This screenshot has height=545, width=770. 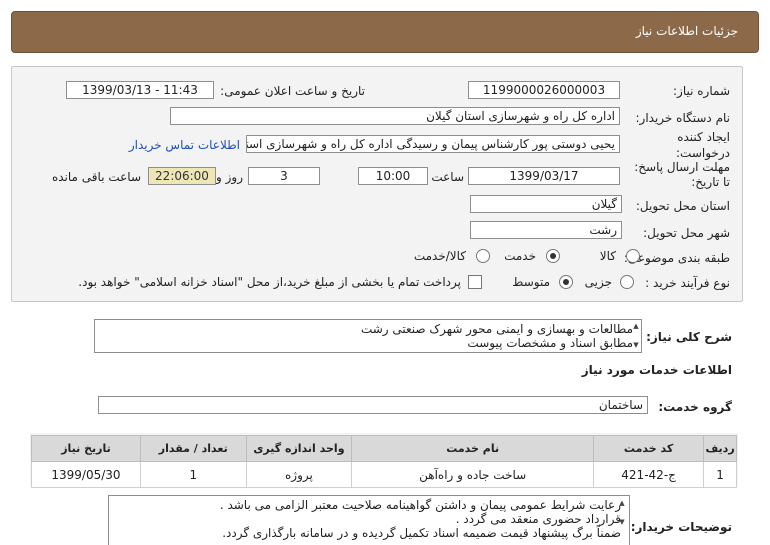 I want to click on buyer-org-field: اداره کل راه و شهرسازی استان گیلان, so click(x=395, y=116).